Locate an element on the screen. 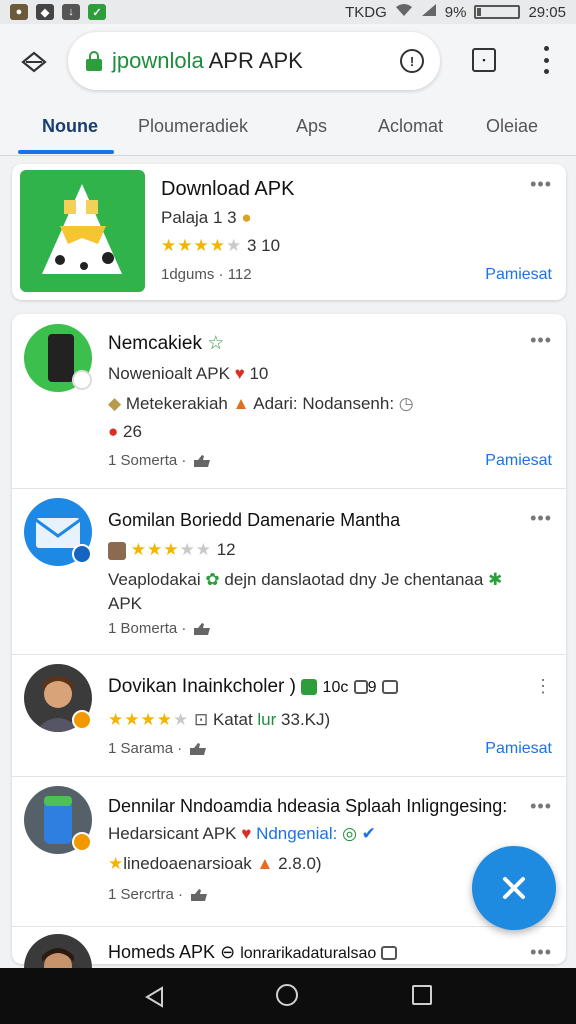 Image resolution: width=576 pixels, height=1024 pixels. url-path: APR APK is located at coordinates (253, 60).